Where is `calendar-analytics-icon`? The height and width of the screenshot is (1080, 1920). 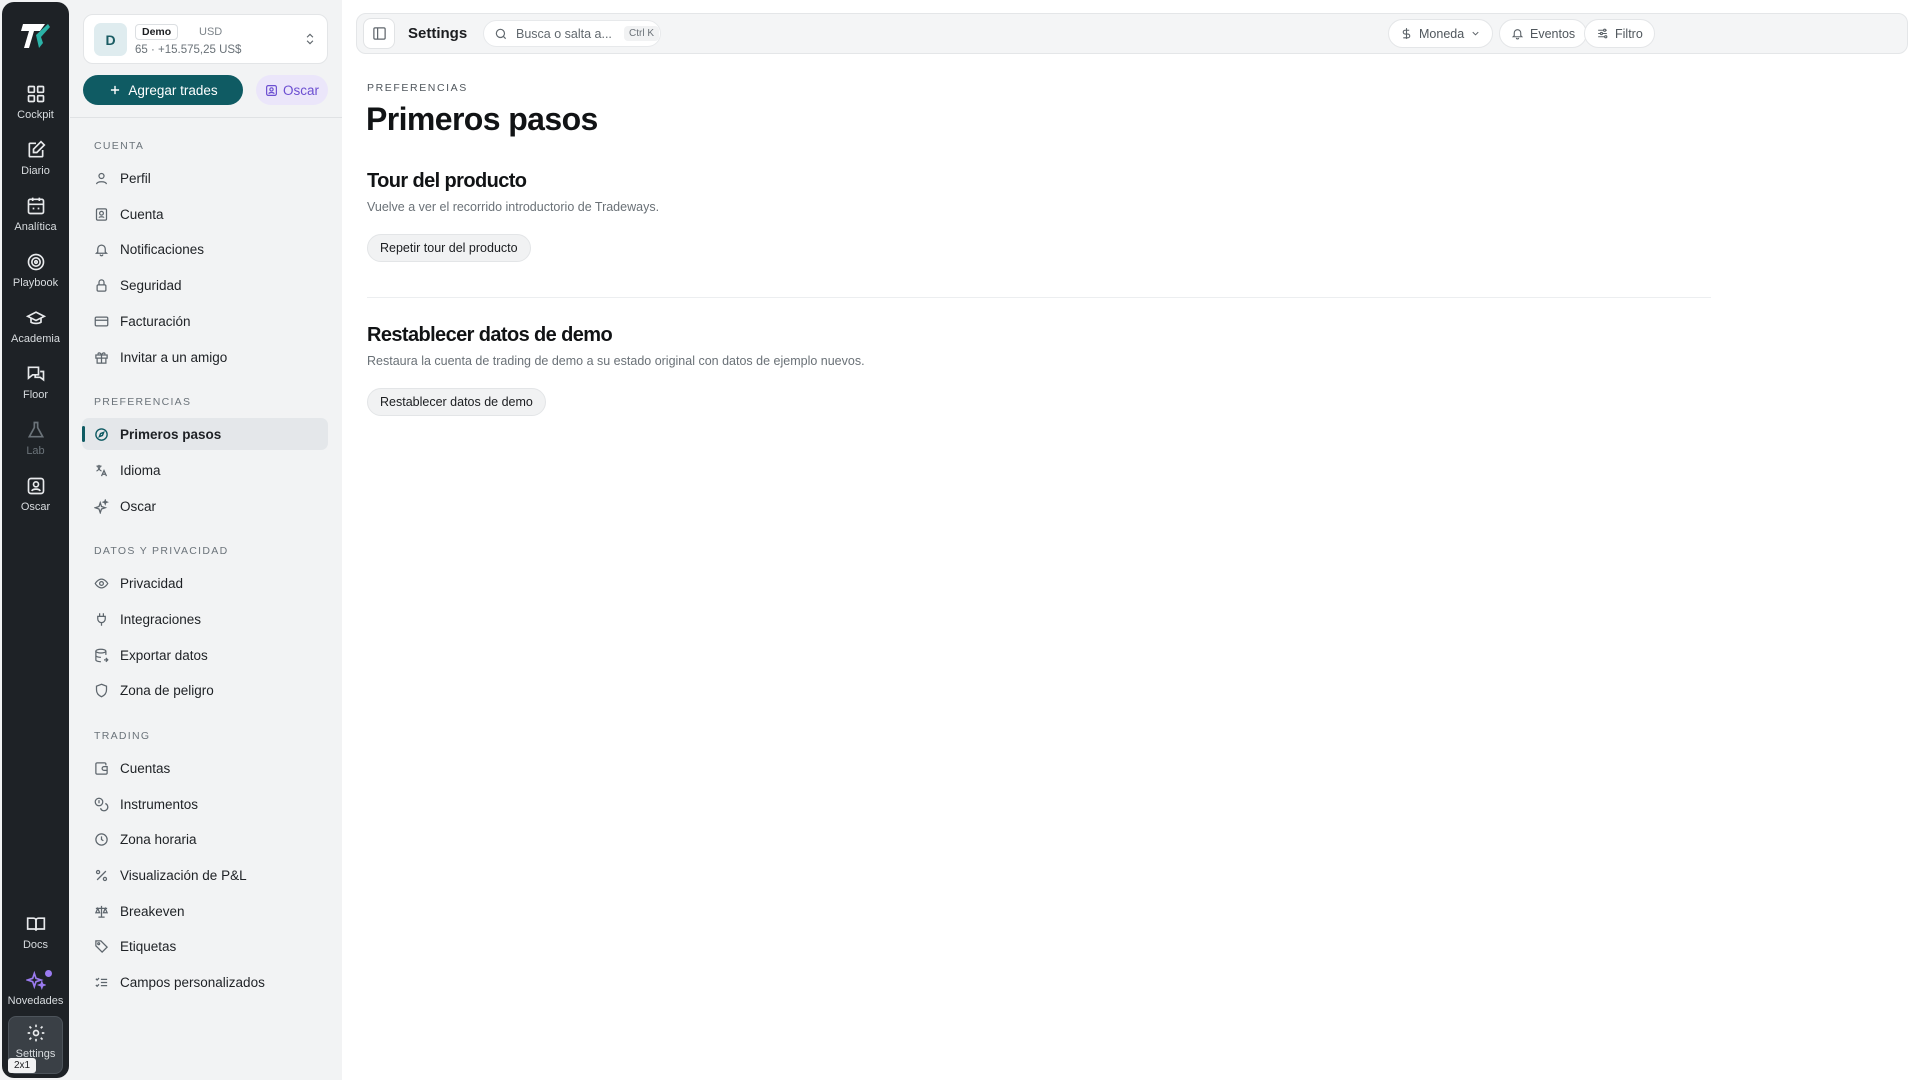 calendar-analytics-icon is located at coordinates (35, 206).